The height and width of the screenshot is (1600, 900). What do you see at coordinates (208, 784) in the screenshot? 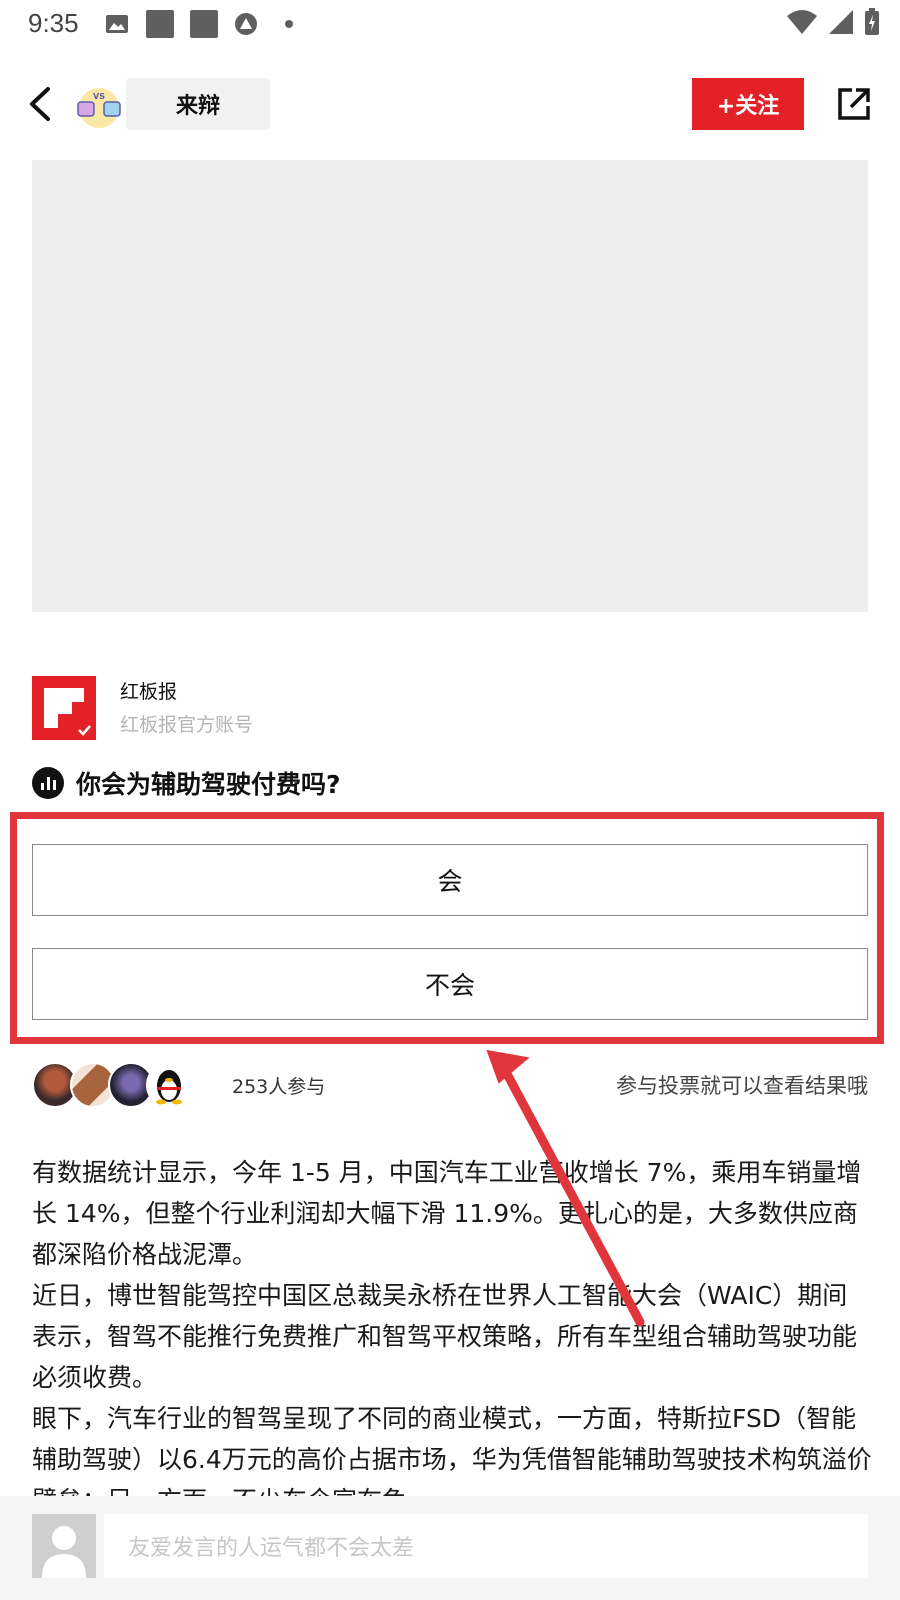
I see `poll-question: 你会为辅助驾驶付费吗?` at bounding box center [208, 784].